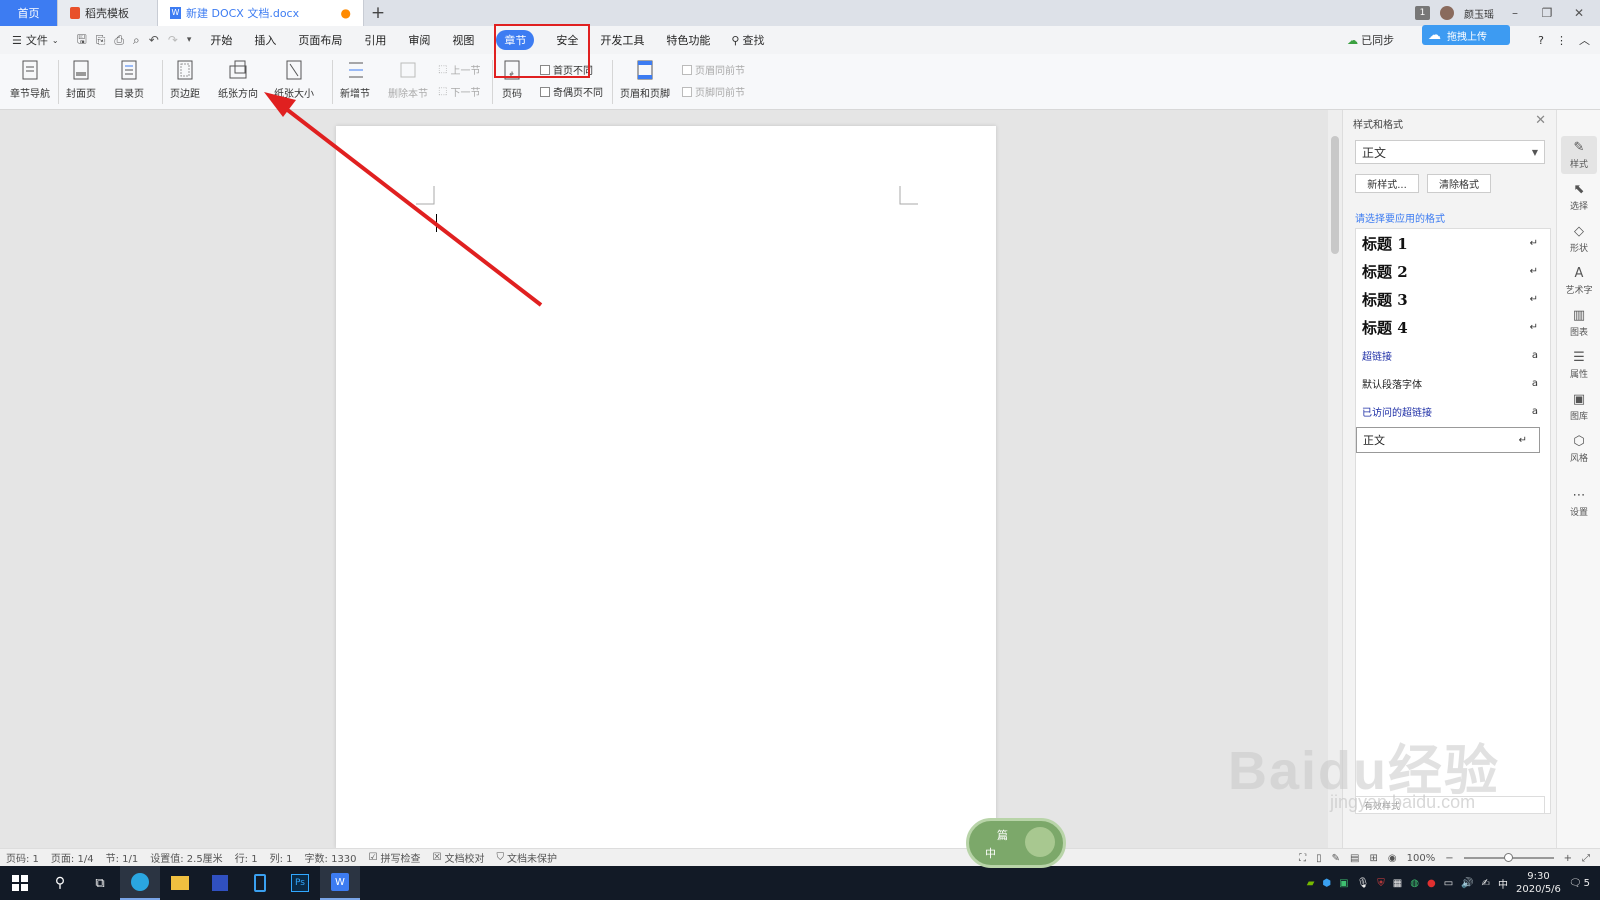 The image size is (1600, 900). Describe the element at coordinates (246, 857) in the screenshot. I see `status-row: 行: 1` at that location.